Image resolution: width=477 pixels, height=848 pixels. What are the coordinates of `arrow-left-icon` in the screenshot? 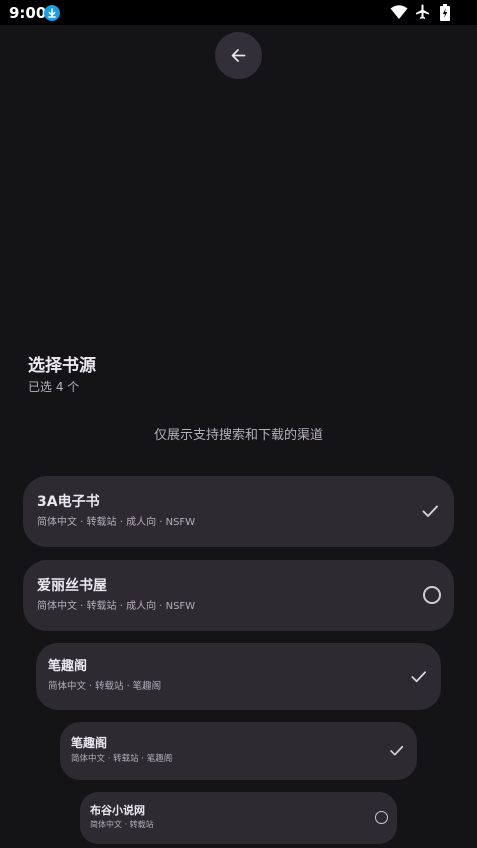 It's located at (238, 55).